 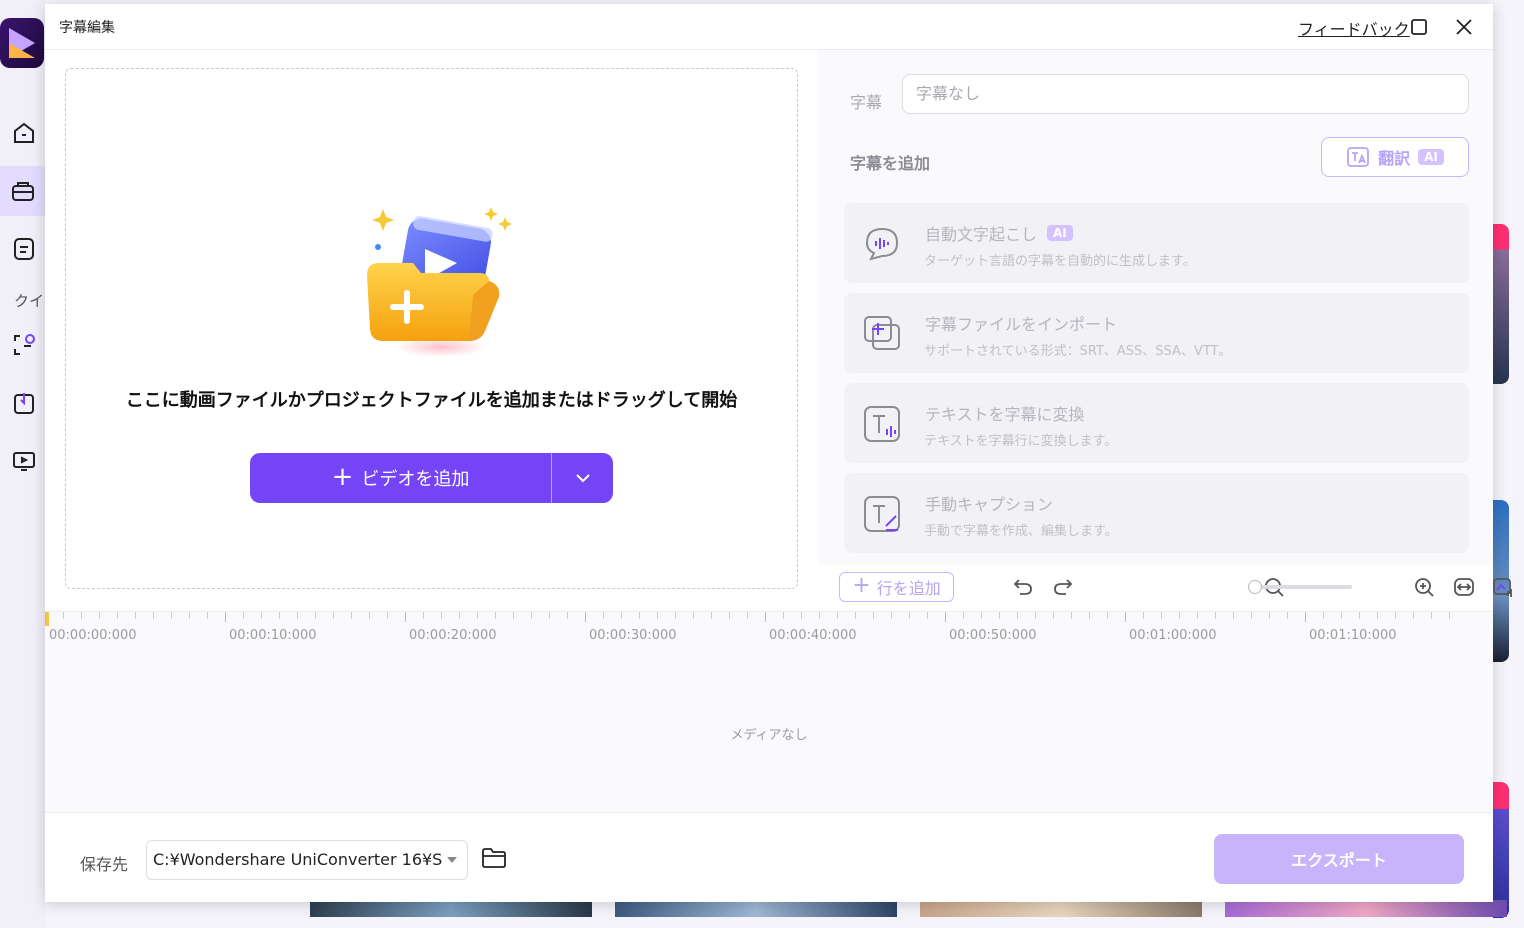 What do you see at coordinates (23, 191) in the screenshot?
I see `toolbox-icon` at bounding box center [23, 191].